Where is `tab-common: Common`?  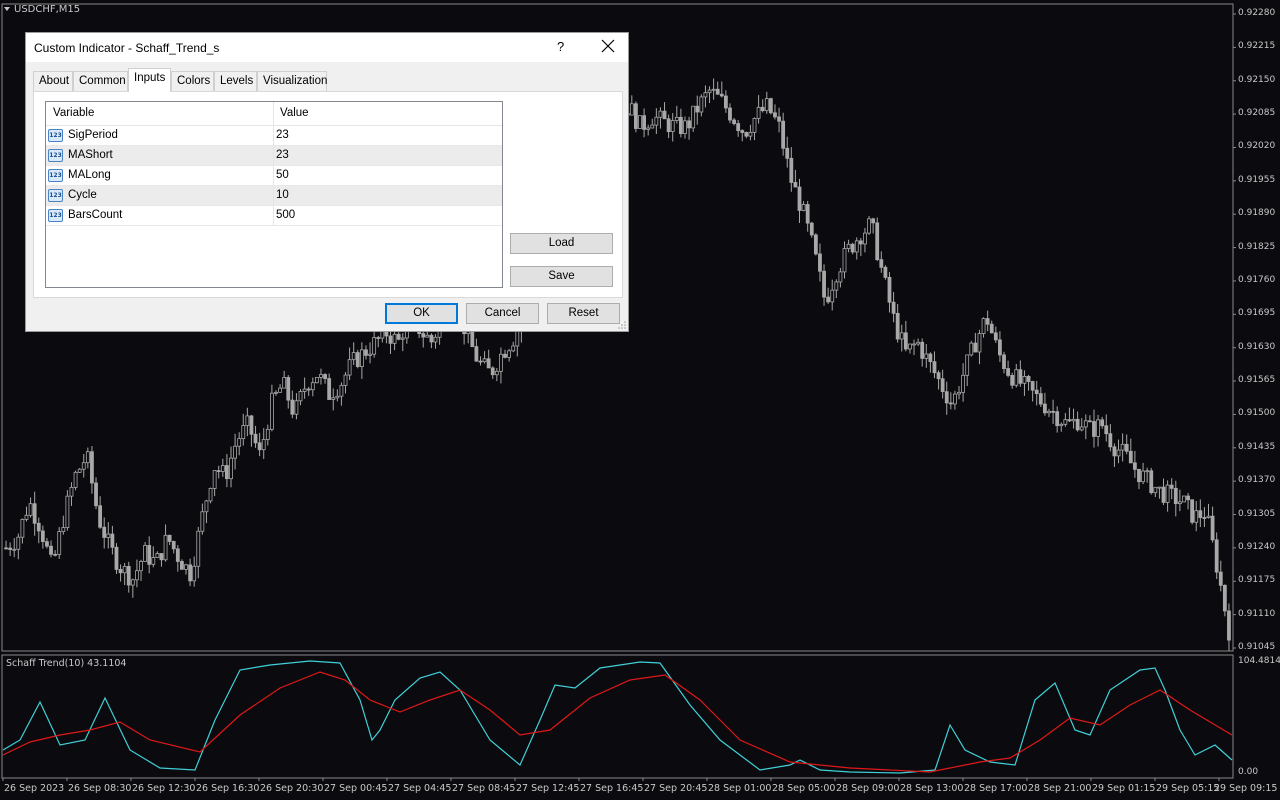 tab-common: Common is located at coordinates (100, 81).